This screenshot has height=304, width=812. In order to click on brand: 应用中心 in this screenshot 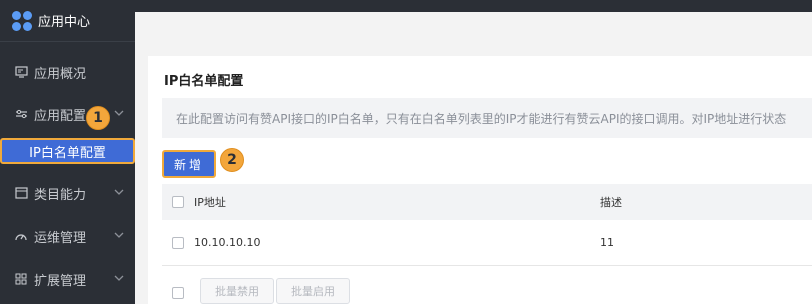, I will do `click(67, 21)`.